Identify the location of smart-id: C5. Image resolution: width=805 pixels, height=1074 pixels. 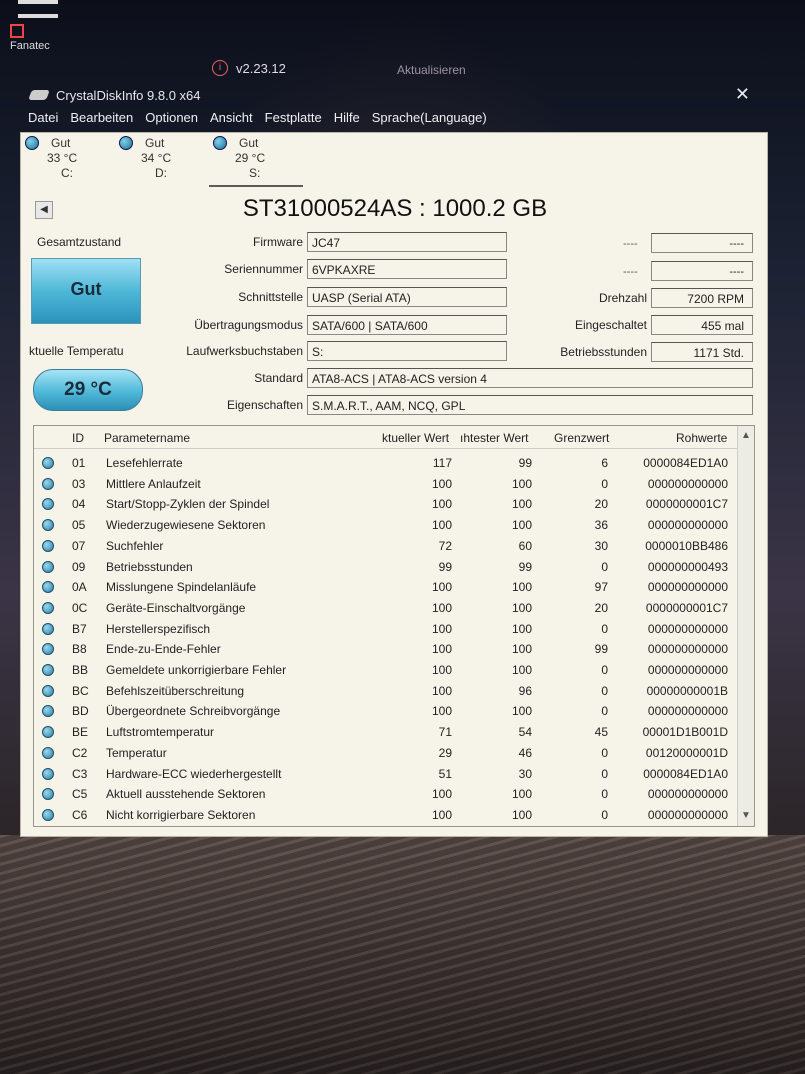
(80, 794).